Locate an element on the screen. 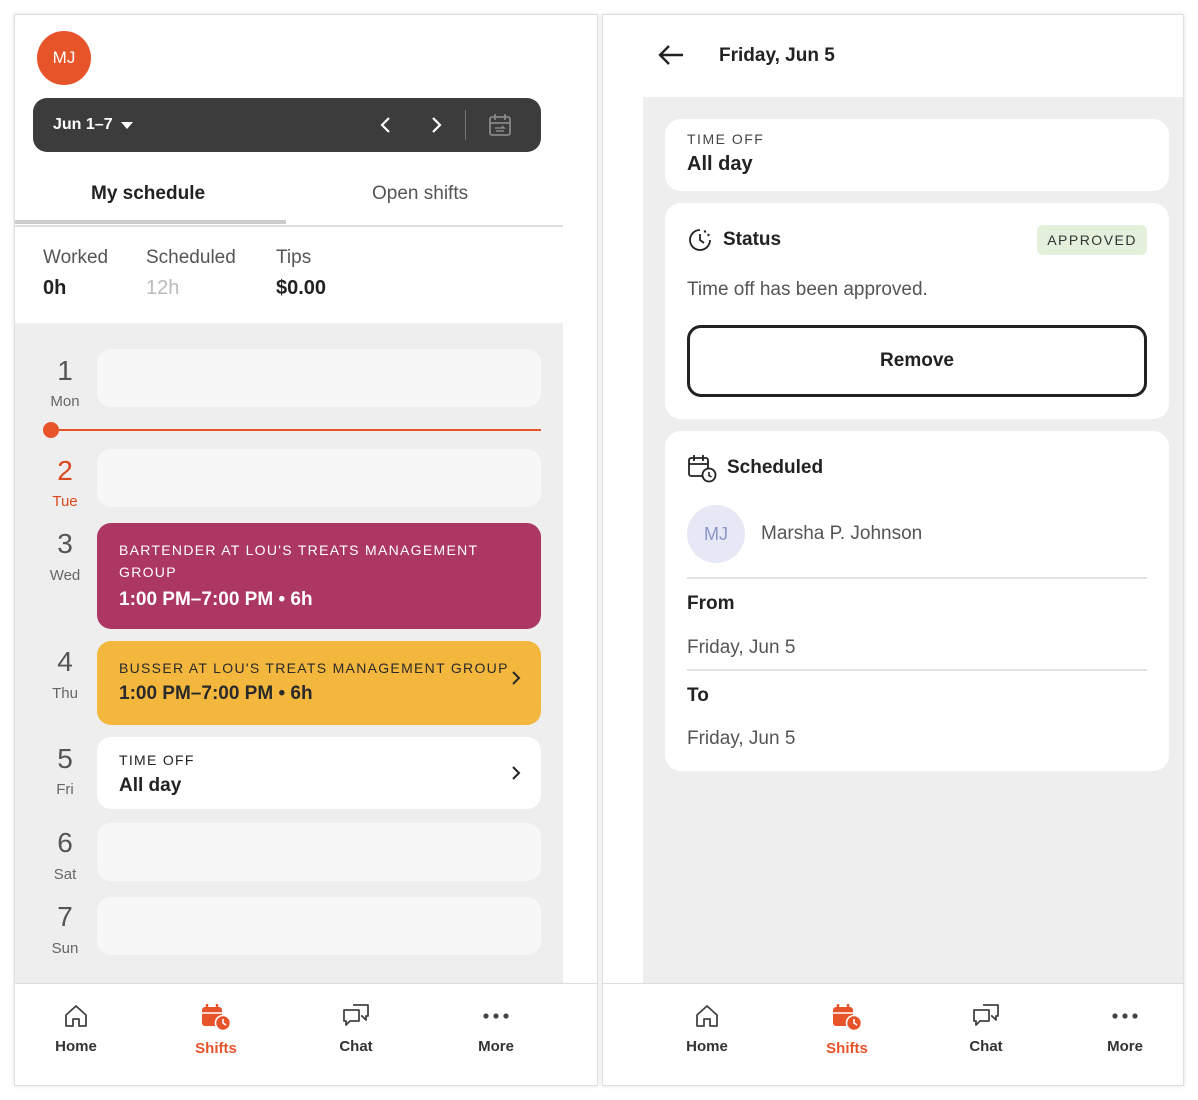 The image size is (1198, 1100). clock-status-icon is located at coordinates (700, 240).